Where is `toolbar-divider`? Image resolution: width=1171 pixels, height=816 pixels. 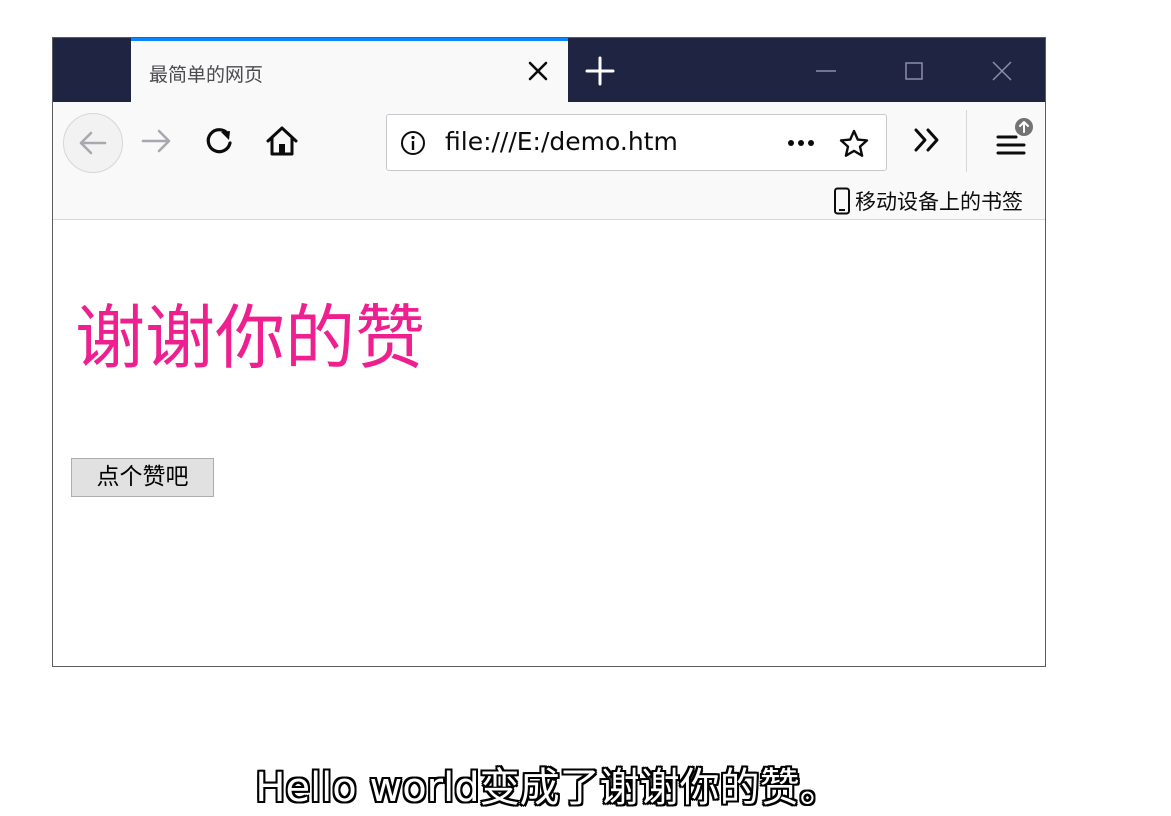
toolbar-divider is located at coordinates (966, 141).